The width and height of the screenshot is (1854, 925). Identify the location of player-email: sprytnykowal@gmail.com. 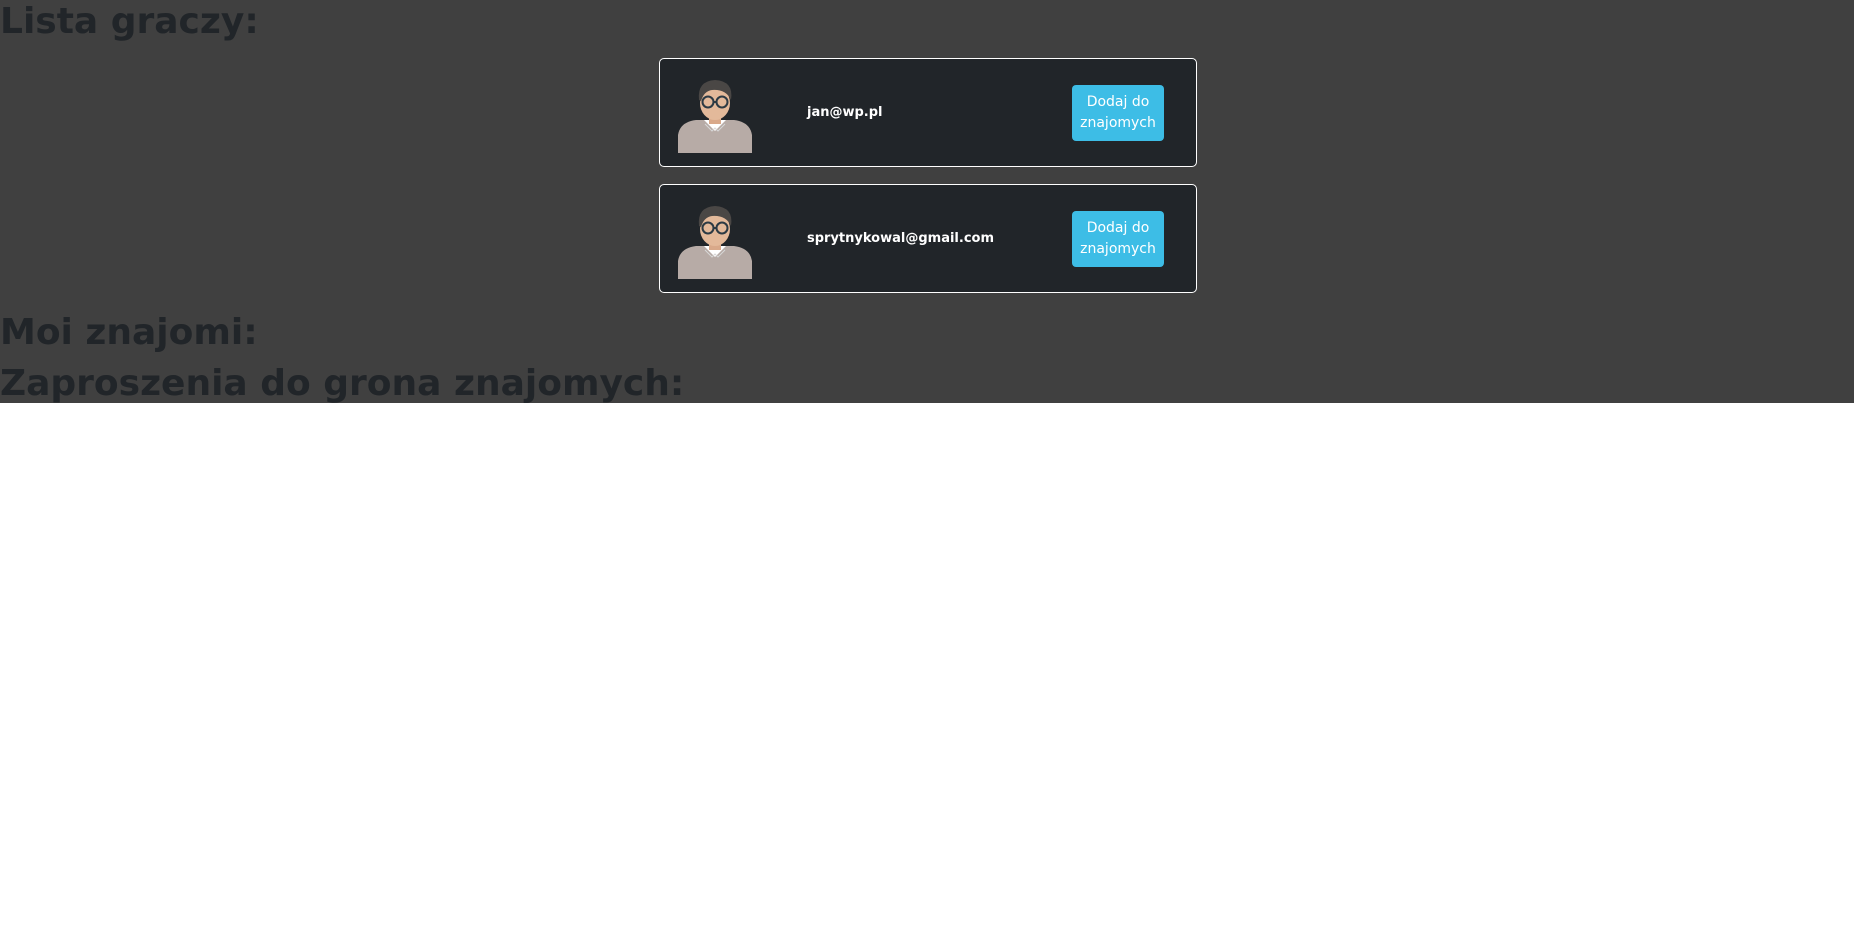
(900, 238).